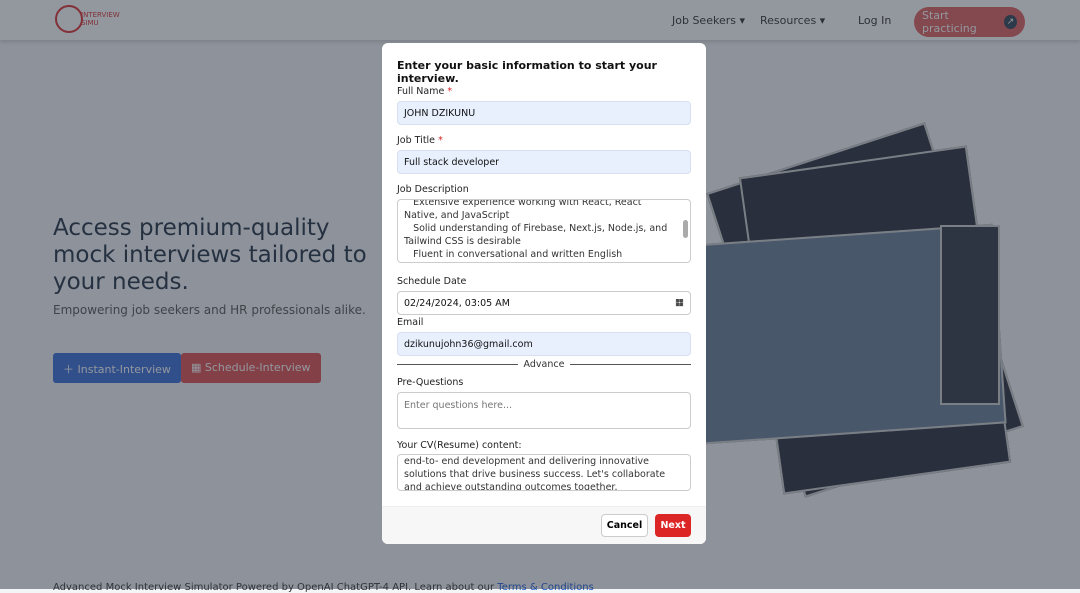  Describe the element at coordinates (425, 91) in the screenshot. I see `full-name-label: Full Name *` at that location.